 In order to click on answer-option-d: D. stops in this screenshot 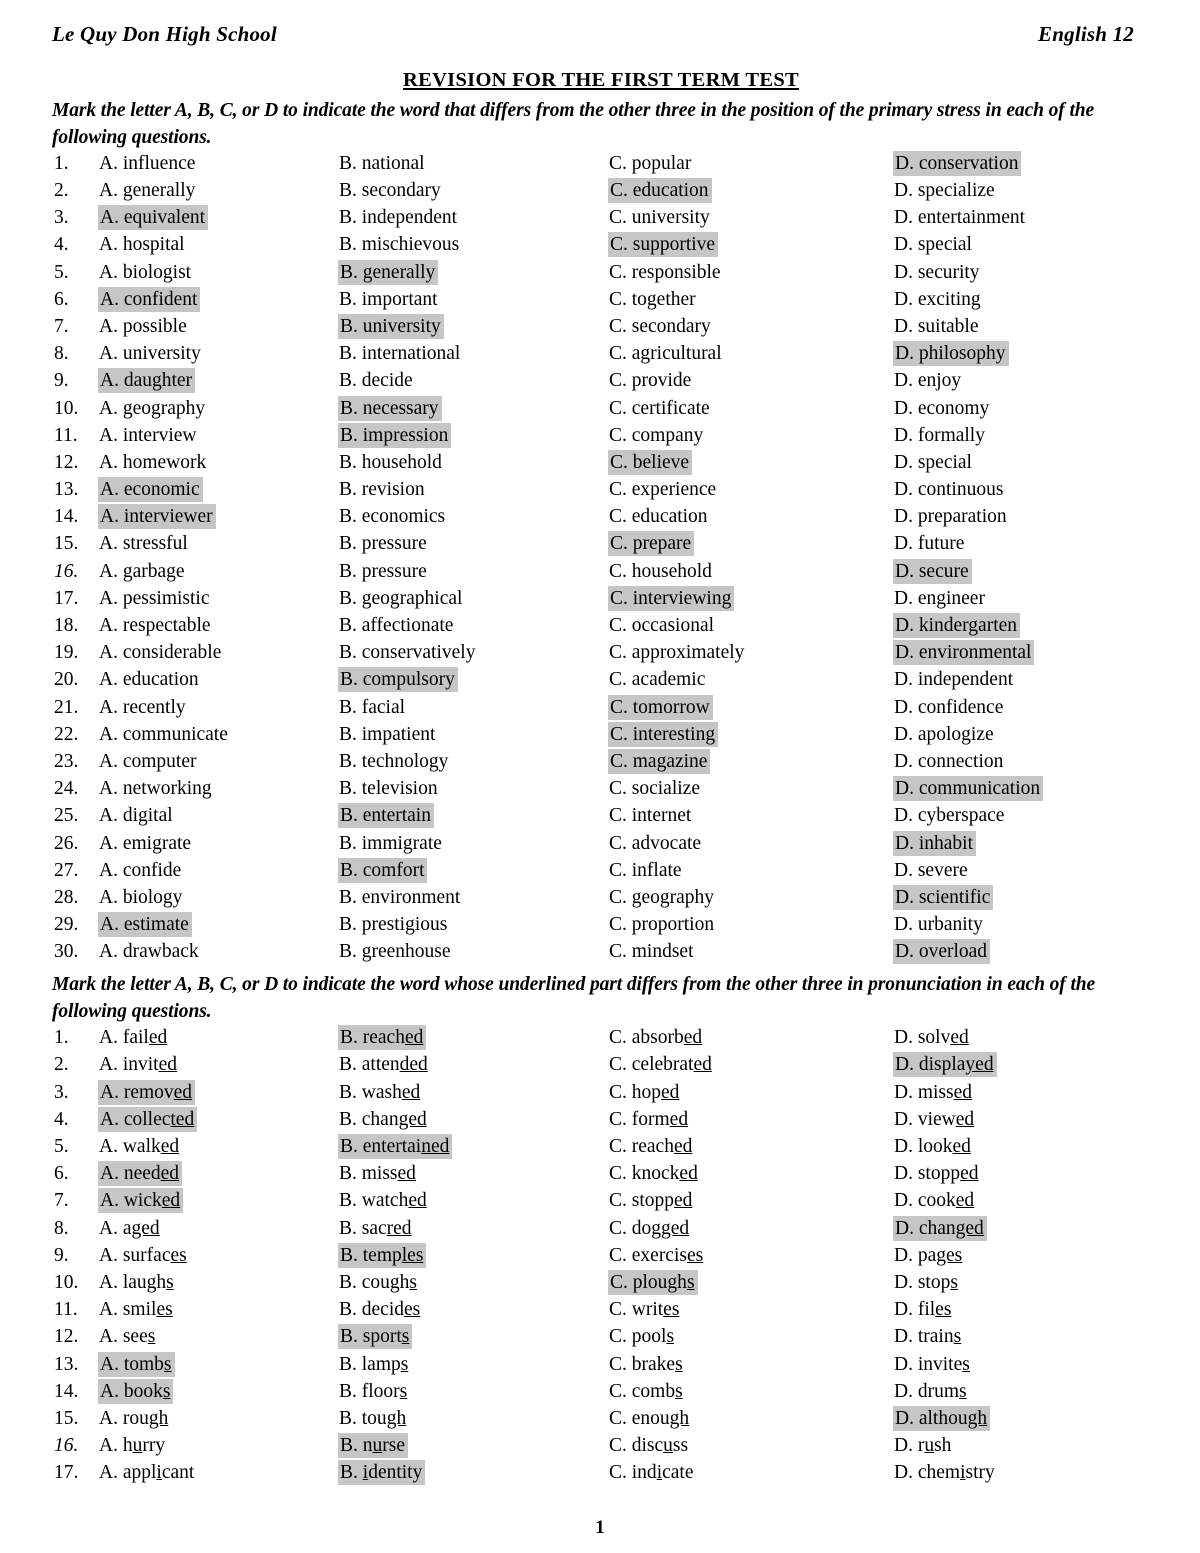, I will do `click(1023, 1283)`.